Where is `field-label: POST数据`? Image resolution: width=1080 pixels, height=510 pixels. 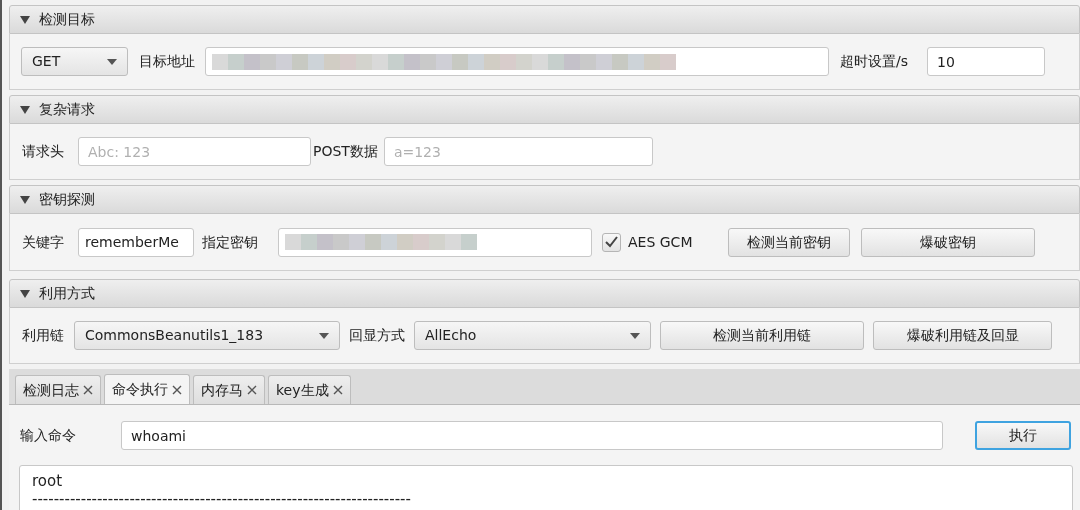
field-label: POST数据 is located at coordinates (345, 151).